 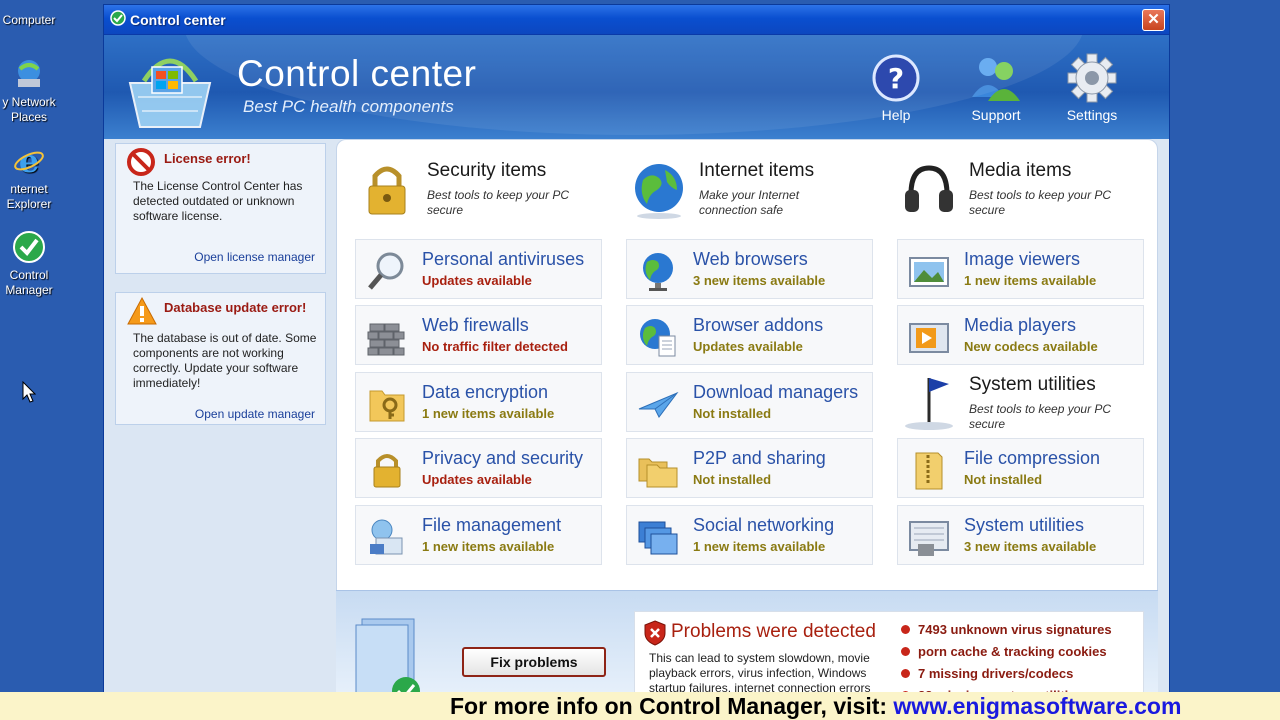 I want to click on help-icon: ?, so click(x=896, y=78).